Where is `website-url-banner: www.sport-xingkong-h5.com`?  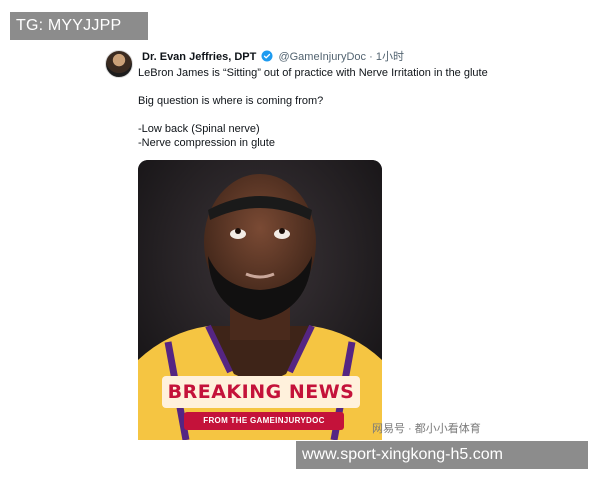 website-url-banner: www.sport-xingkong-h5.com is located at coordinates (442, 455).